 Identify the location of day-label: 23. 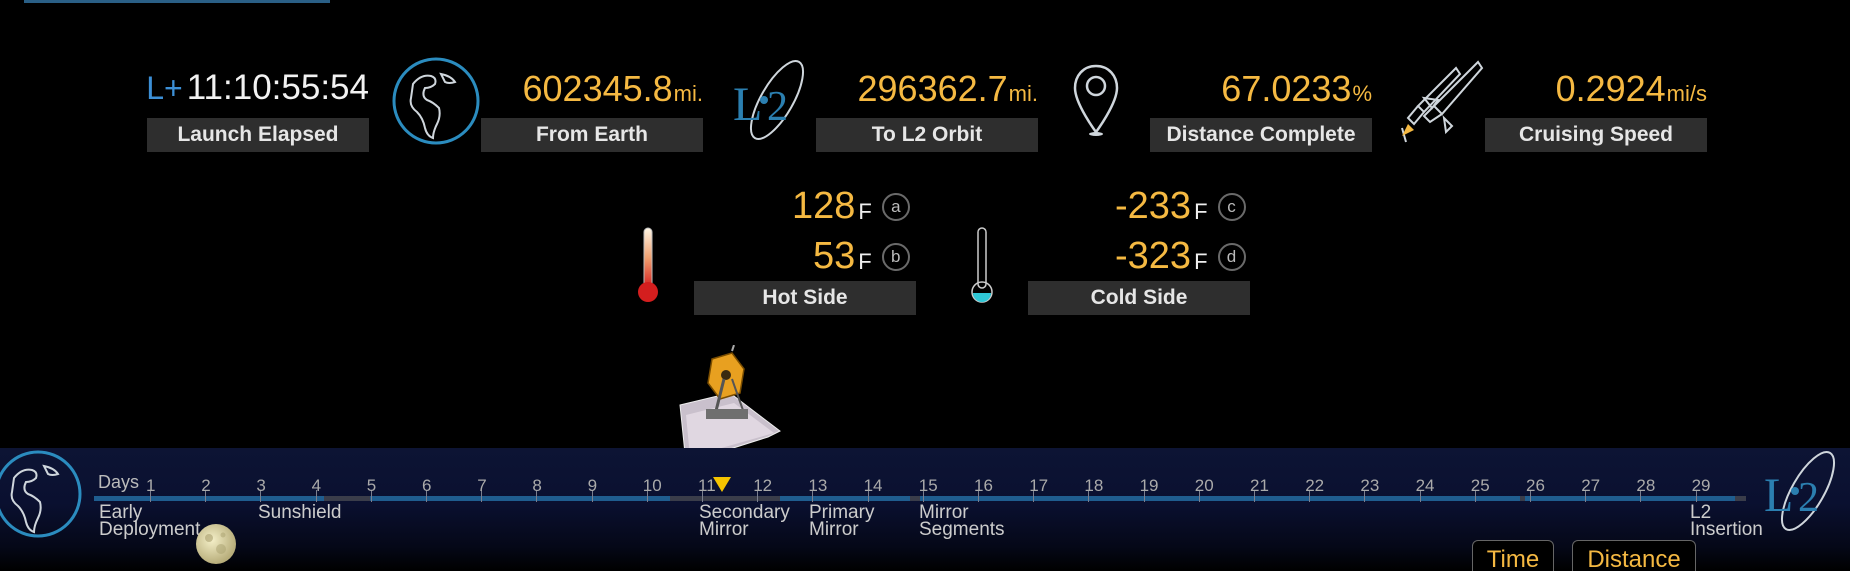
(1370, 485).